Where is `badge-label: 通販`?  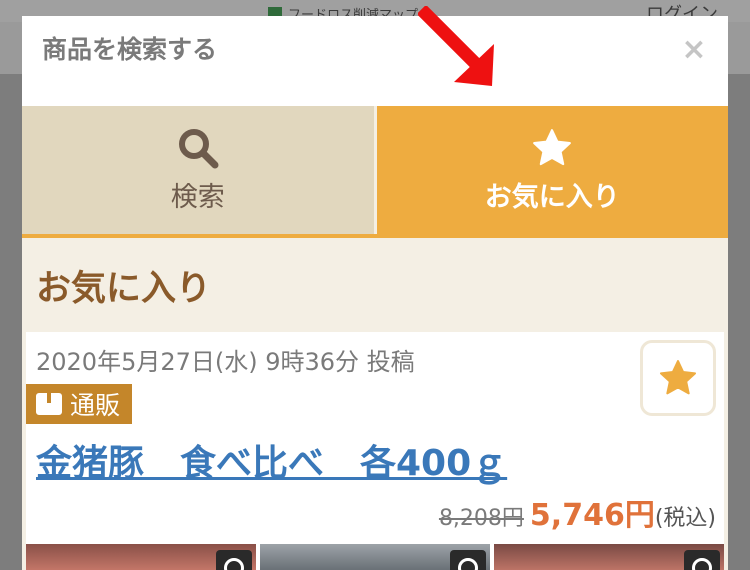
badge-label: 通販 is located at coordinates (95, 405).